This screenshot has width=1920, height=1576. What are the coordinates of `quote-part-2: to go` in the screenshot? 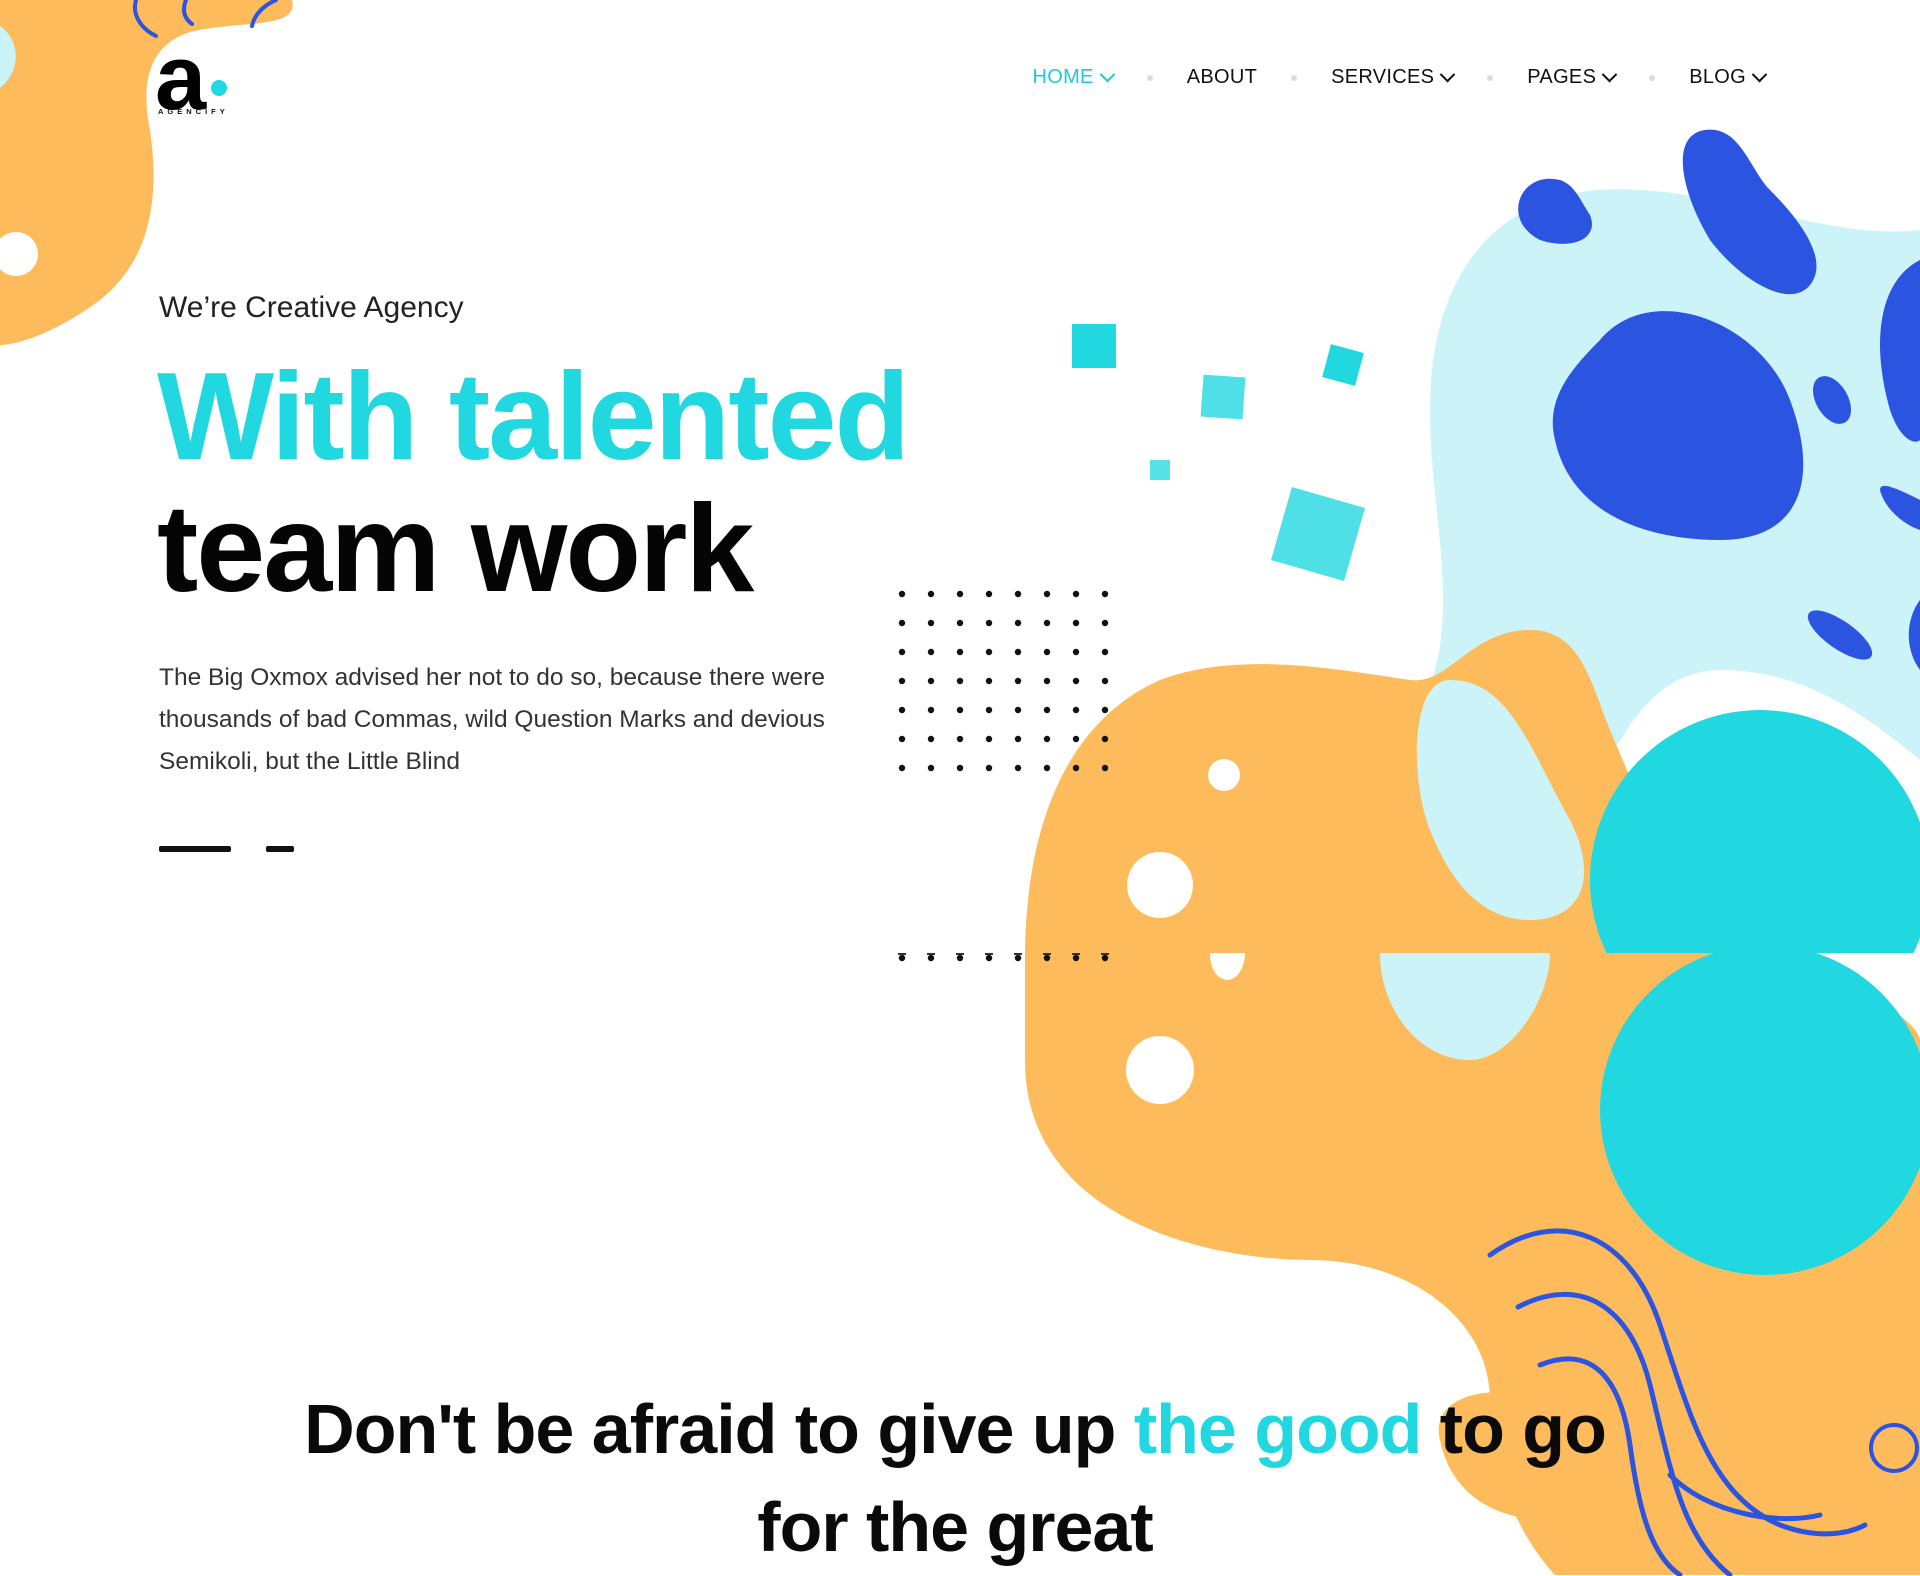 It's located at (1514, 1429).